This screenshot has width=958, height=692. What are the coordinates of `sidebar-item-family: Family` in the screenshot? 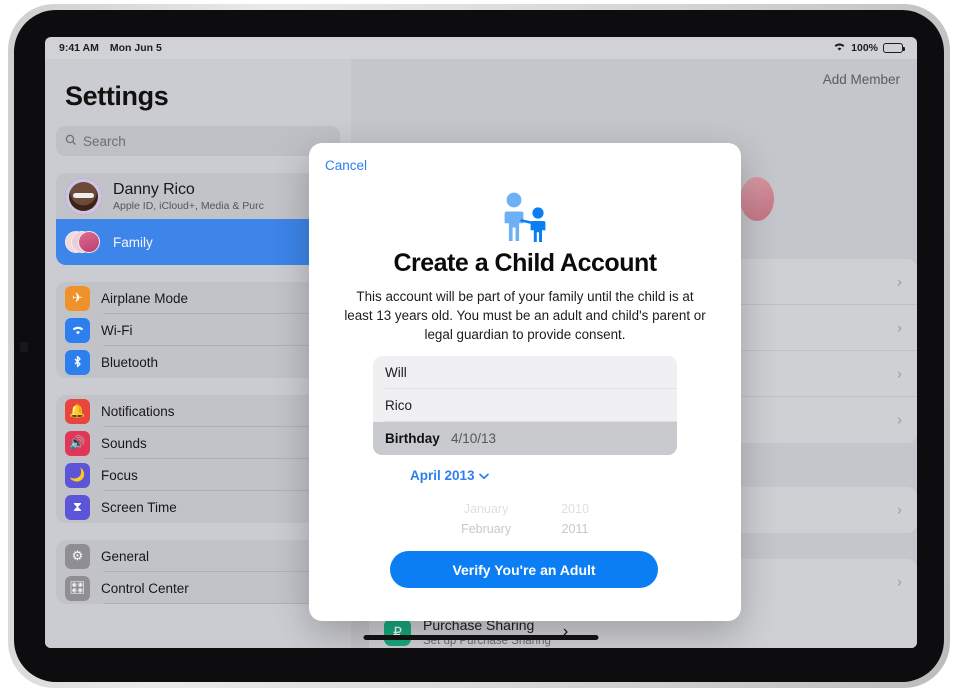 It's located at (198, 242).